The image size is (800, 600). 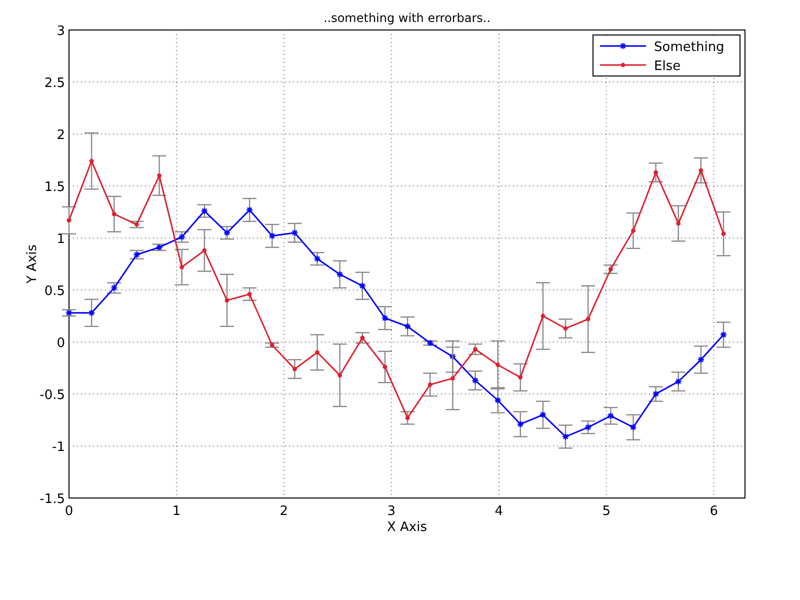 What do you see at coordinates (499, 511) in the screenshot?
I see `x-tick-label: 4` at bounding box center [499, 511].